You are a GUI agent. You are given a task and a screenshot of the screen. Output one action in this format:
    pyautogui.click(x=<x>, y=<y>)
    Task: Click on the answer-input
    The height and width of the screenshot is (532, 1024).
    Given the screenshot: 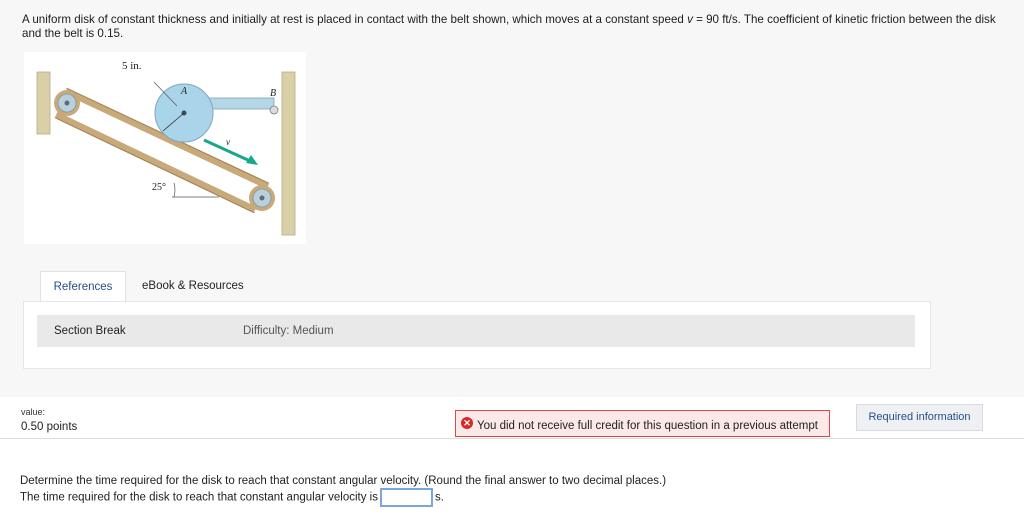 What is the action you would take?
    pyautogui.click(x=406, y=497)
    